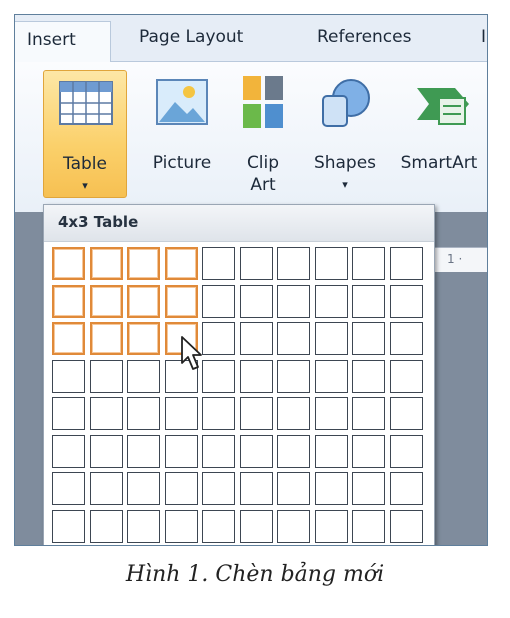 The height and width of the screenshot is (618, 510). I want to click on shapes-button-label: Shapes, so click(345, 163).